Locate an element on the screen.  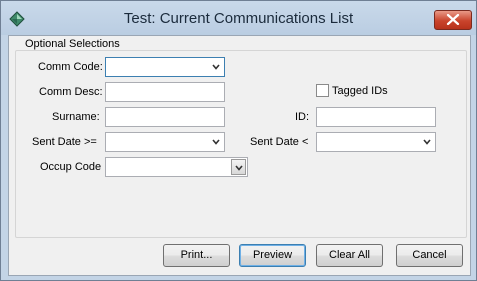
occup-code-dropdown is located at coordinates (176, 167).